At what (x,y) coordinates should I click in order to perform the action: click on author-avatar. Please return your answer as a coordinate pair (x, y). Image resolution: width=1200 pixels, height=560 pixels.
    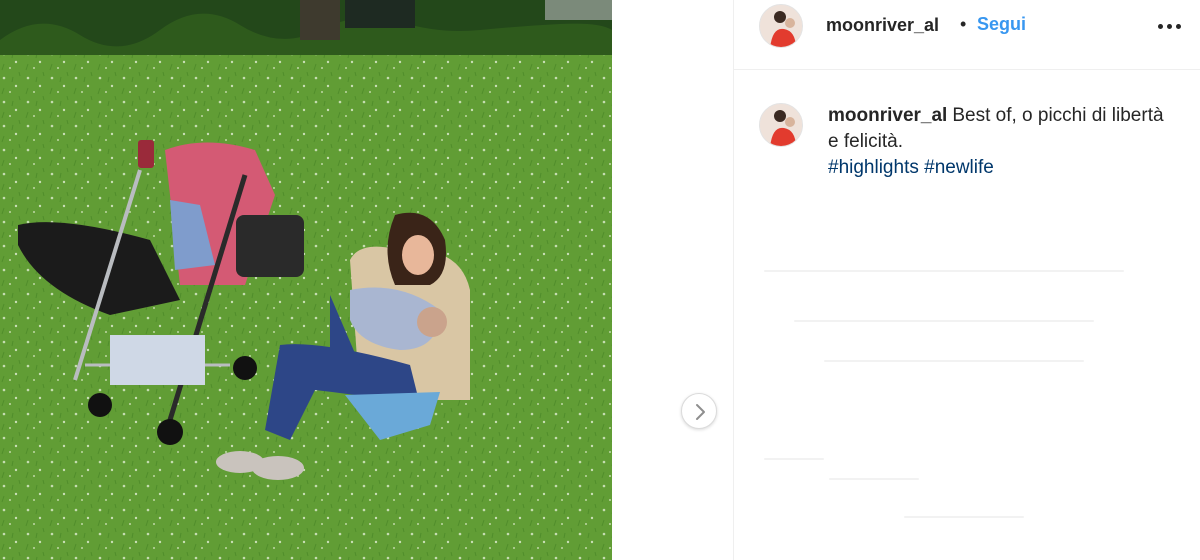
    Looking at the image, I should click on (781, 26).